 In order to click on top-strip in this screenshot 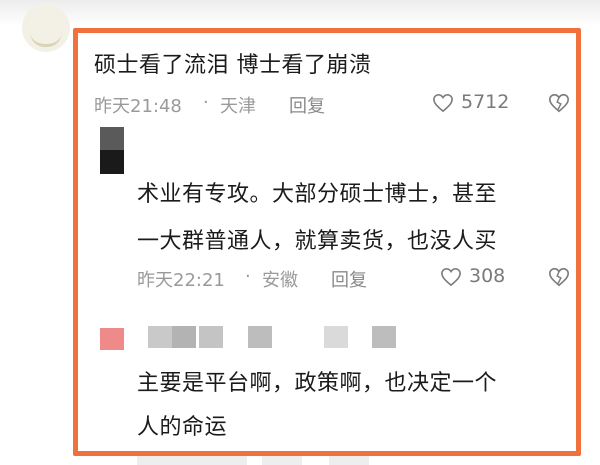, I will do `click(300, 13)`.